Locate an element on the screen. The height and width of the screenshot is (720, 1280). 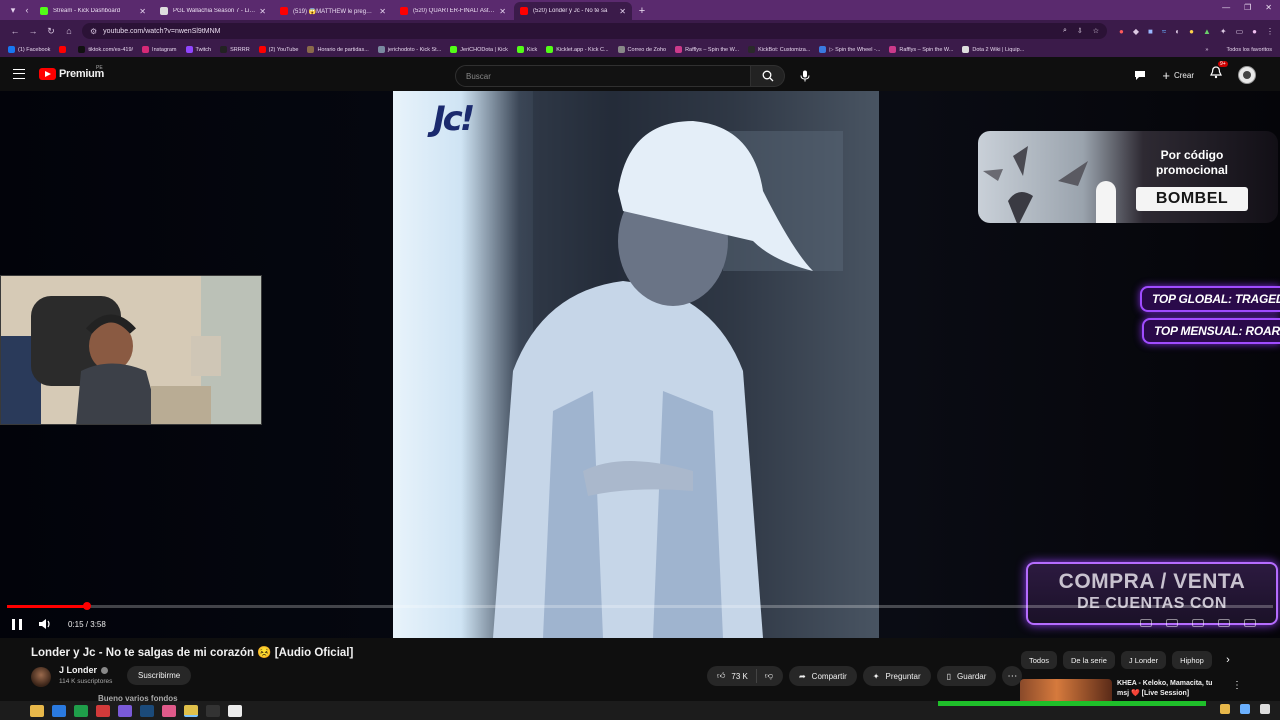
browser-tab: (520) QUARTER-FINAL! Astralis ✕ is located at coordinates (453, 11).